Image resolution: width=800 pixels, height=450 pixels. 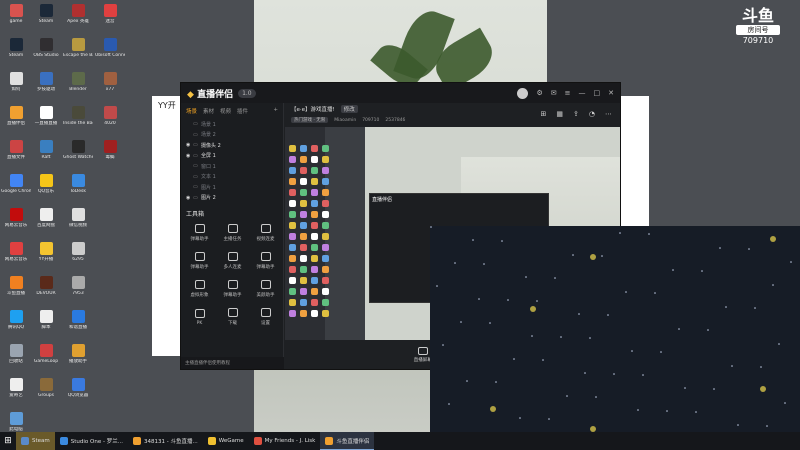 What do you see at coordinates (773, 239) in the screenshot?
I see `sparkle-icon` at bounding box center [773, 239].